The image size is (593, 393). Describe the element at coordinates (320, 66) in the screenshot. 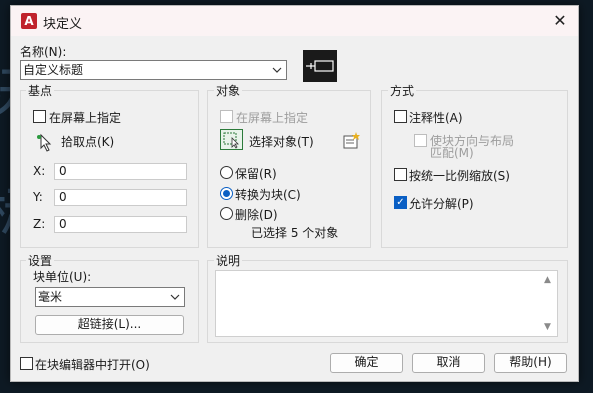

I see `block-preview-icon` at that location.